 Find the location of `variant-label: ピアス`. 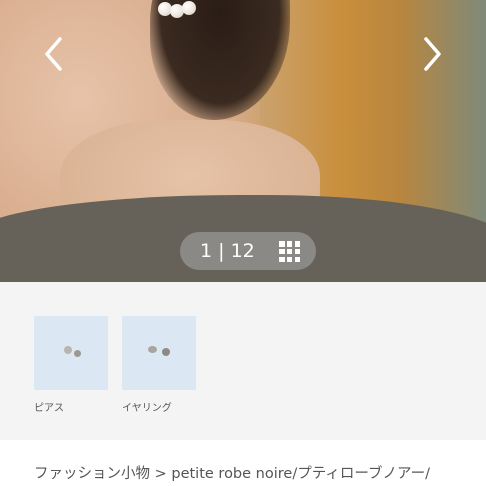

variant-label: ピアス is located at coordinates (49, 408).